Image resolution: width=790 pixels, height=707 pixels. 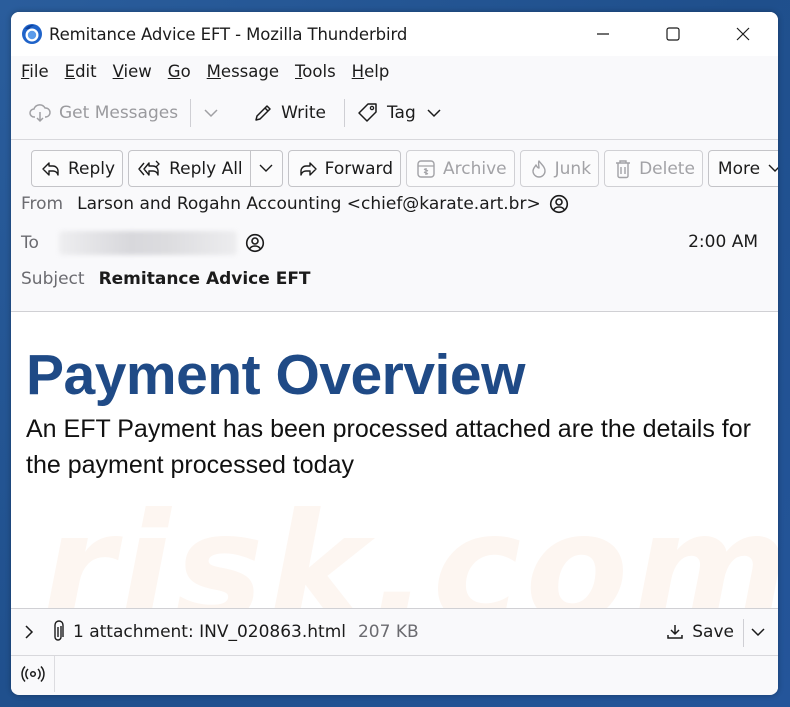 What do you see at coordinates (275, 375) in the screenshot?
I see `body-title: Payment Overview` at bounding box center [275, 375].